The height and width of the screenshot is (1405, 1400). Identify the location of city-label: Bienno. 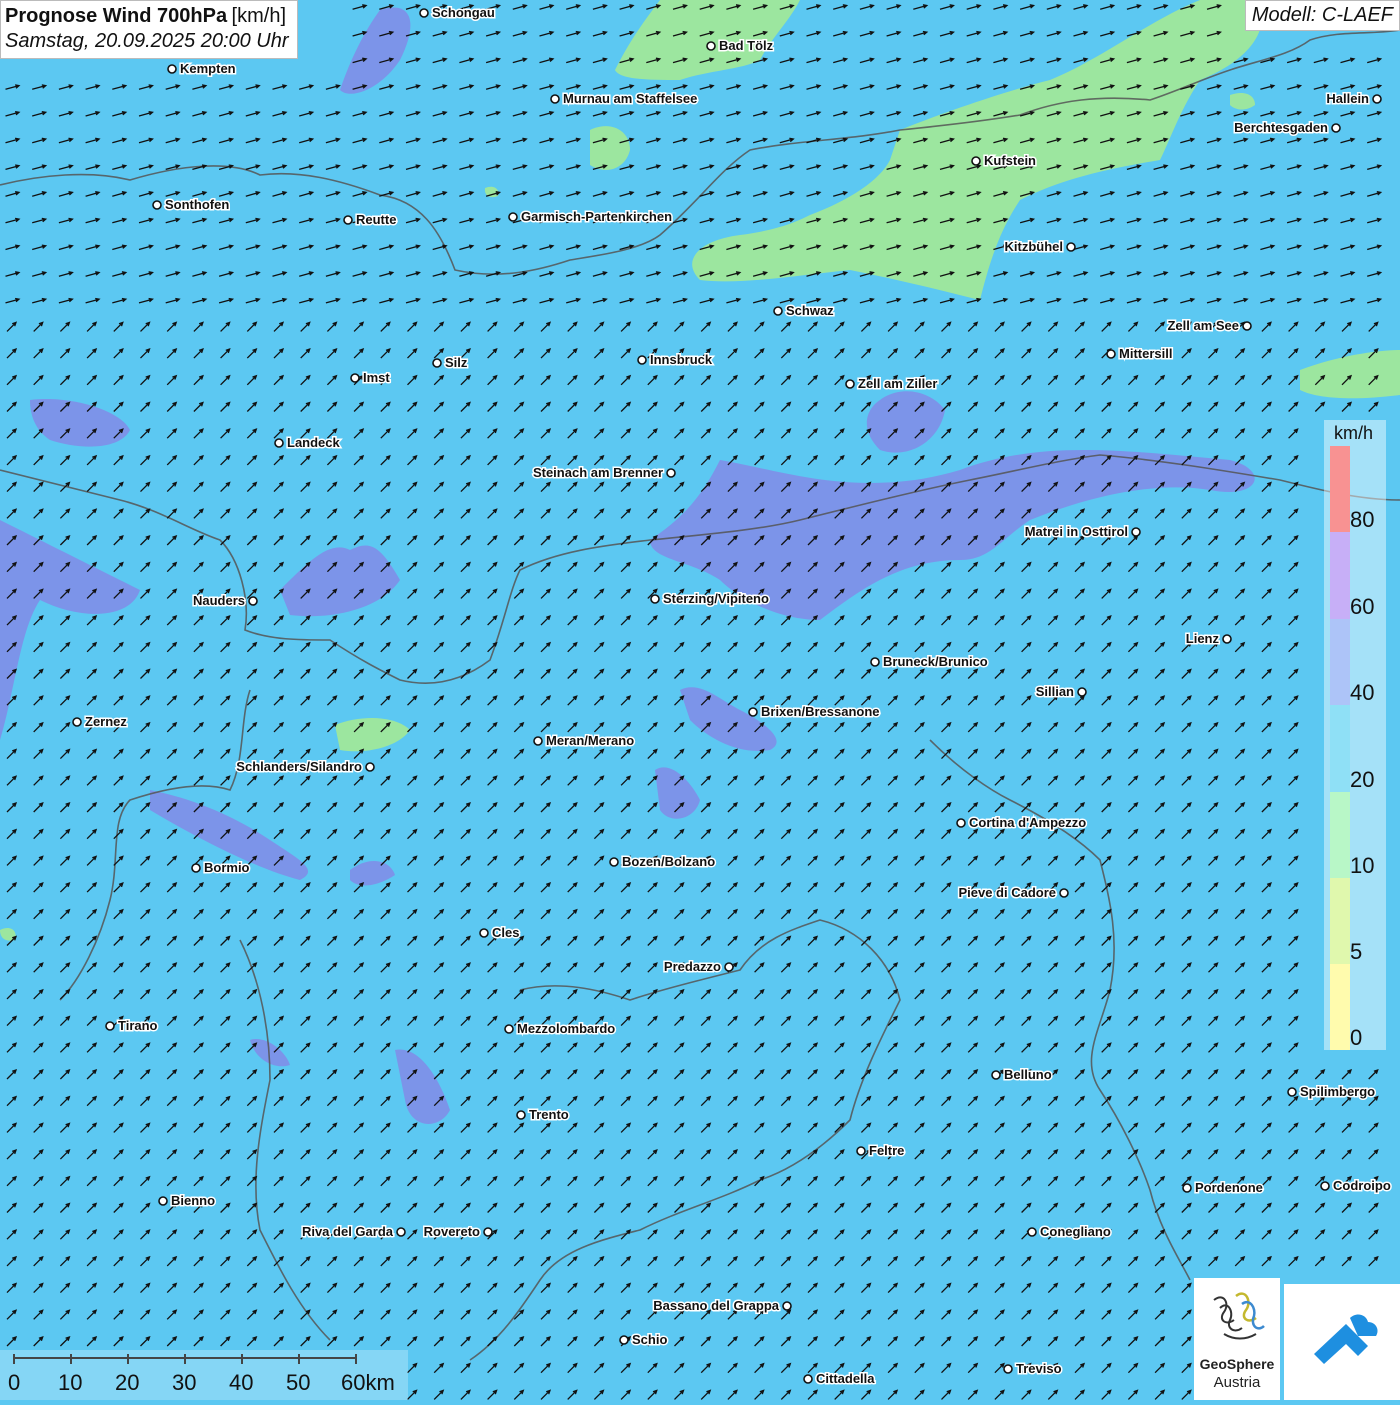
(193, 1200).